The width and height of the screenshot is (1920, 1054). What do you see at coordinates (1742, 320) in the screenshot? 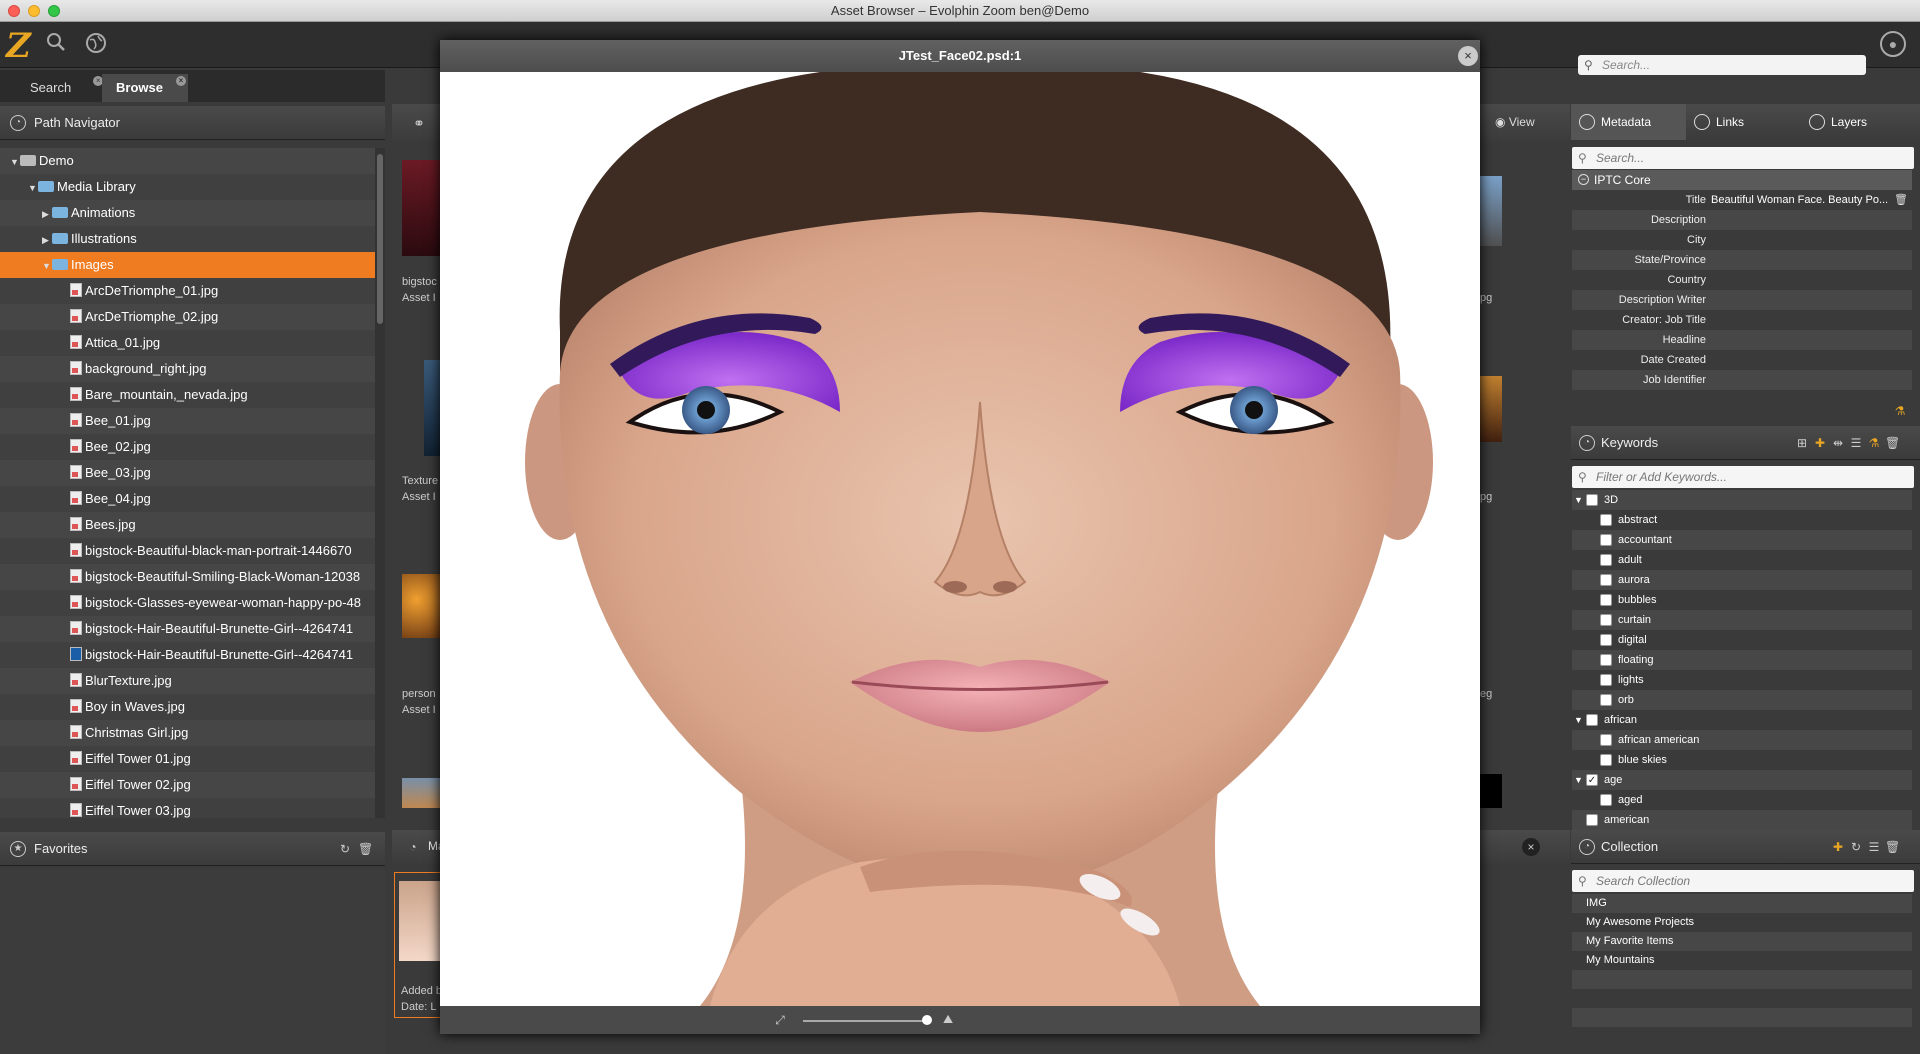
I see `metadata-row-job-title: Creator: Job Title` at bounding box center [1742, 320].